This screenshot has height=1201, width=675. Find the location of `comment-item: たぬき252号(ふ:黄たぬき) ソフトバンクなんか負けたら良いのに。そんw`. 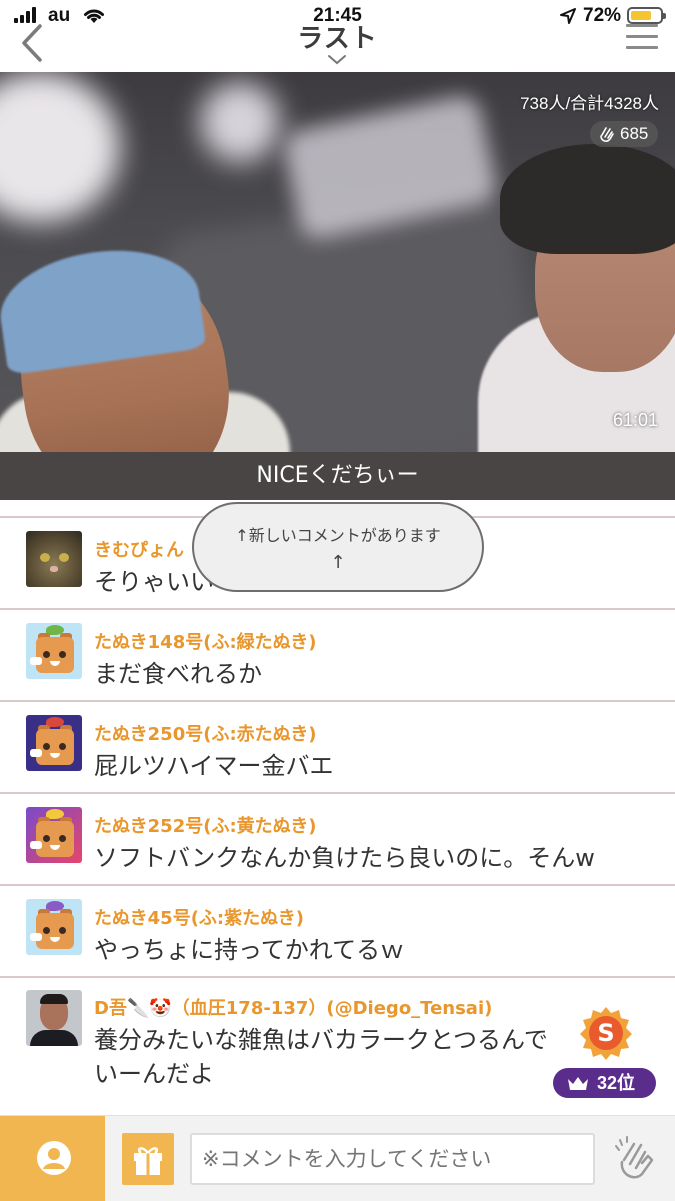

comment-item: たぬき252号(ふ:黄たぬき) ソフトバンクなんか負けたら良いのに。そんw is located at coordinates (337, 839).